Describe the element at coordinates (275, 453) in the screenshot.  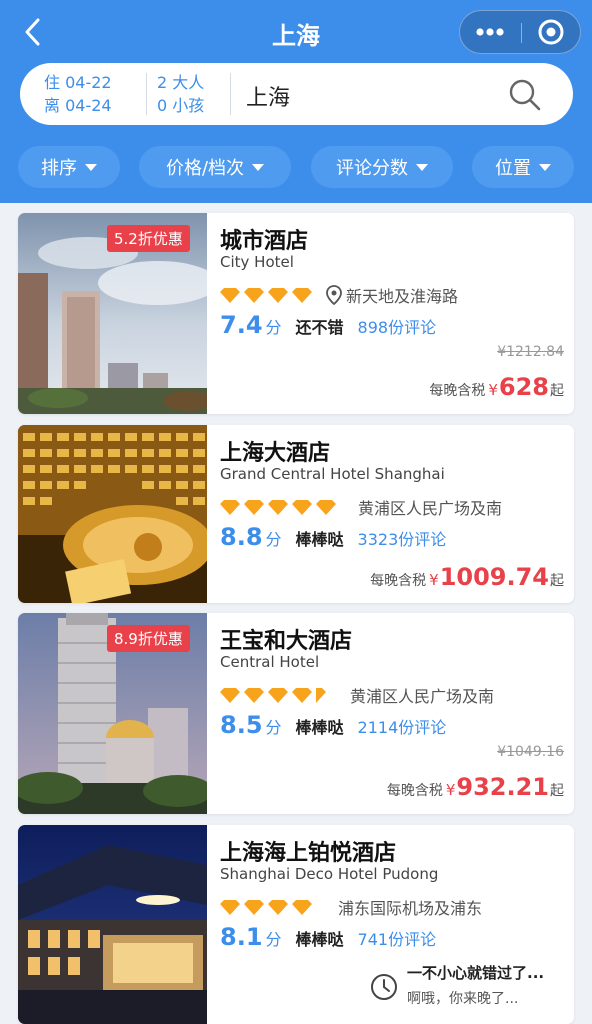
I see `hotel-name: 上海大酒店` at that location.